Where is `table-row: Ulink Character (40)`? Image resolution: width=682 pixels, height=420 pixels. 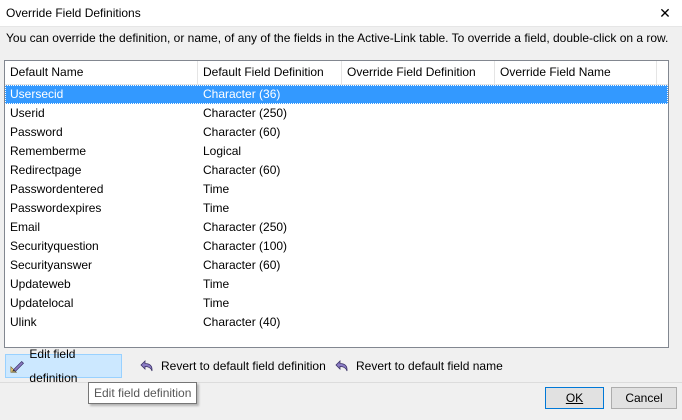 table-row: Ulink Character (40) is located at coordinates (336, 322).